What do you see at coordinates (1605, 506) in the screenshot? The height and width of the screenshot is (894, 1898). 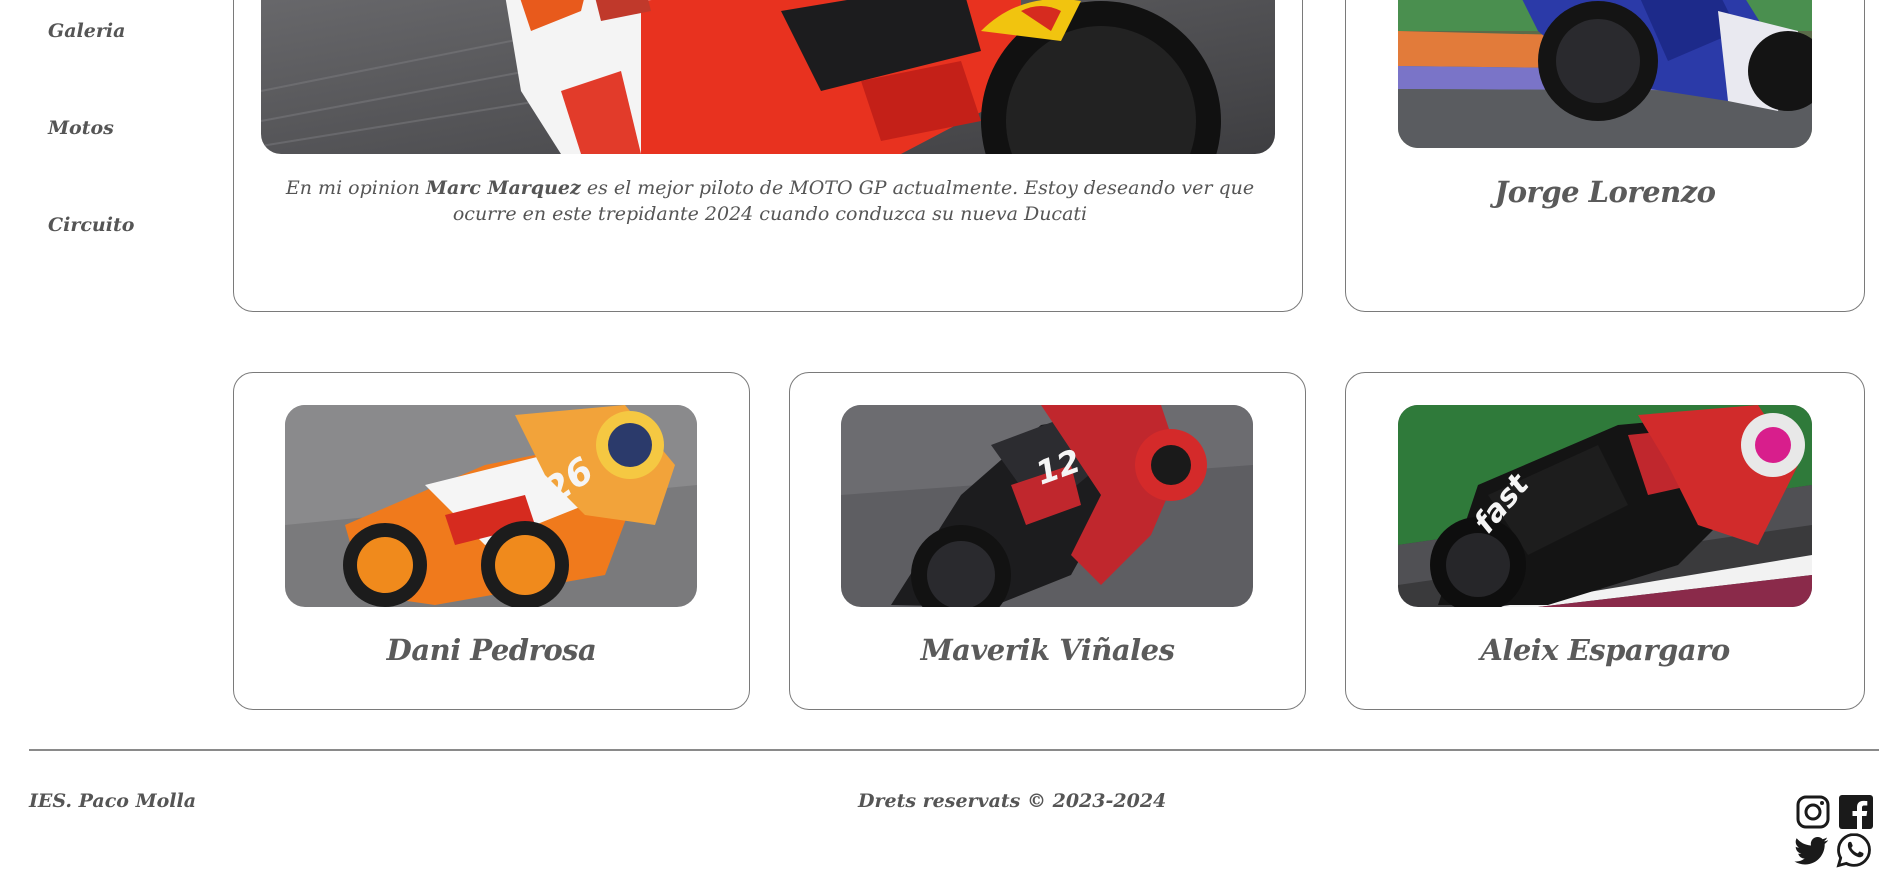 I see `rider-photo-espargaro: fast` at bounding box center [1605, 506].